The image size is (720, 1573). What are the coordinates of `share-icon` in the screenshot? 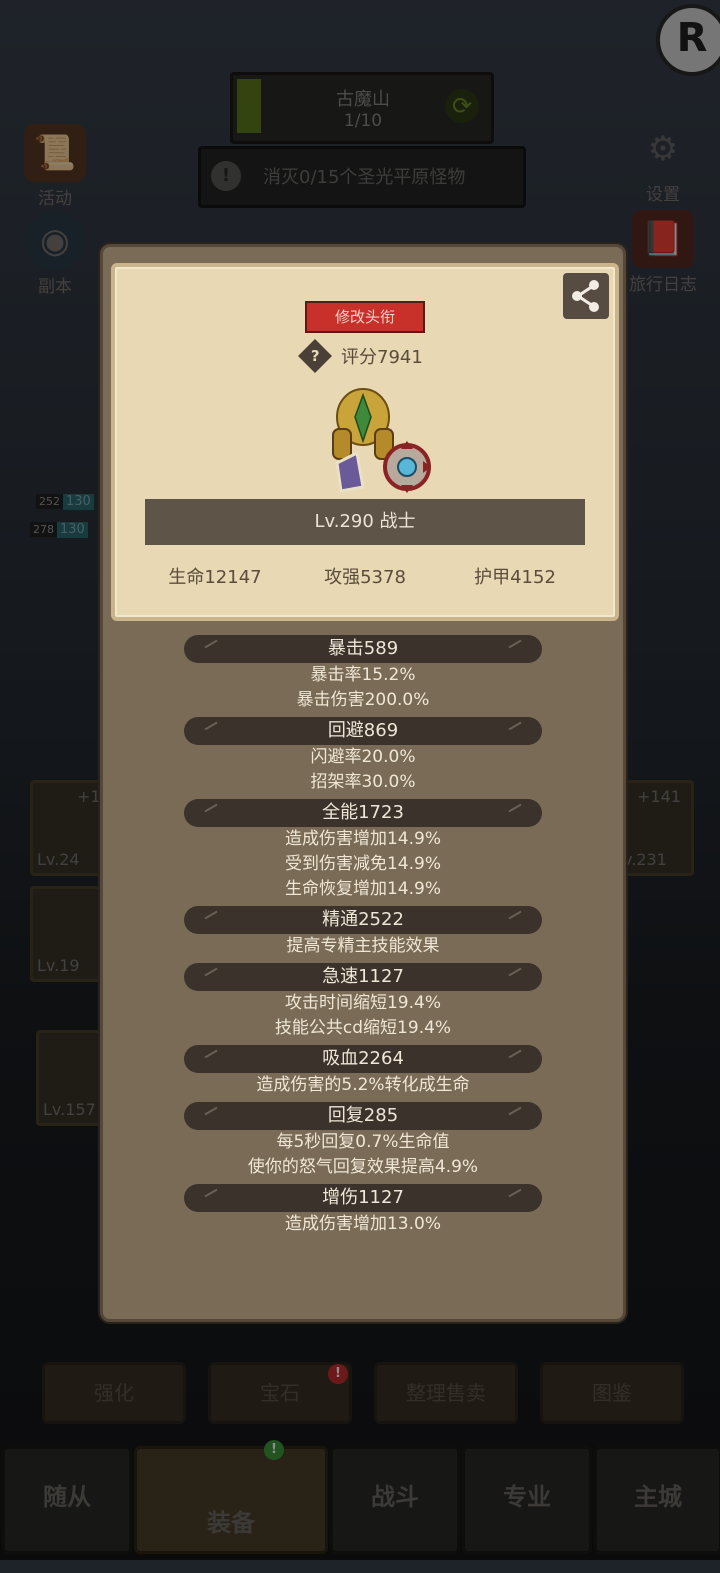 It's located at (585, 296).